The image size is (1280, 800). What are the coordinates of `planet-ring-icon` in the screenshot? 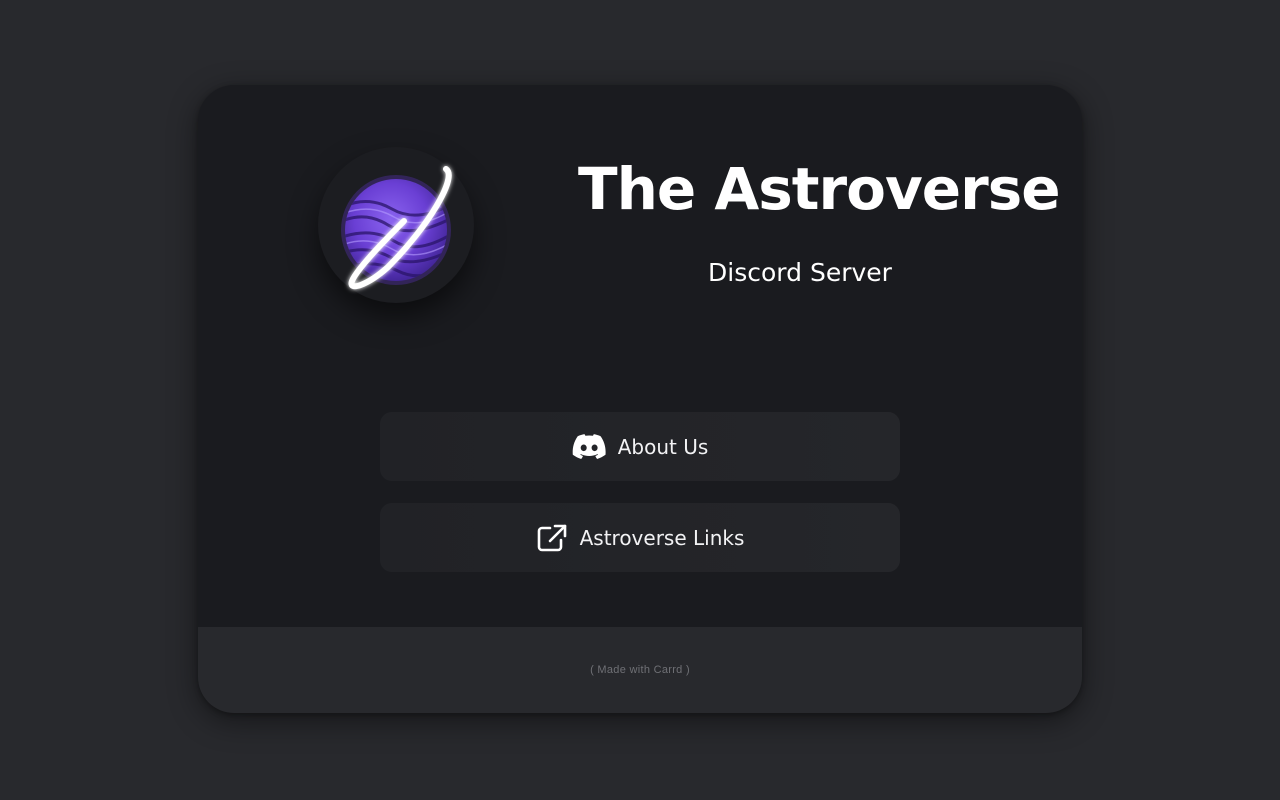 It's located at (396, 228).